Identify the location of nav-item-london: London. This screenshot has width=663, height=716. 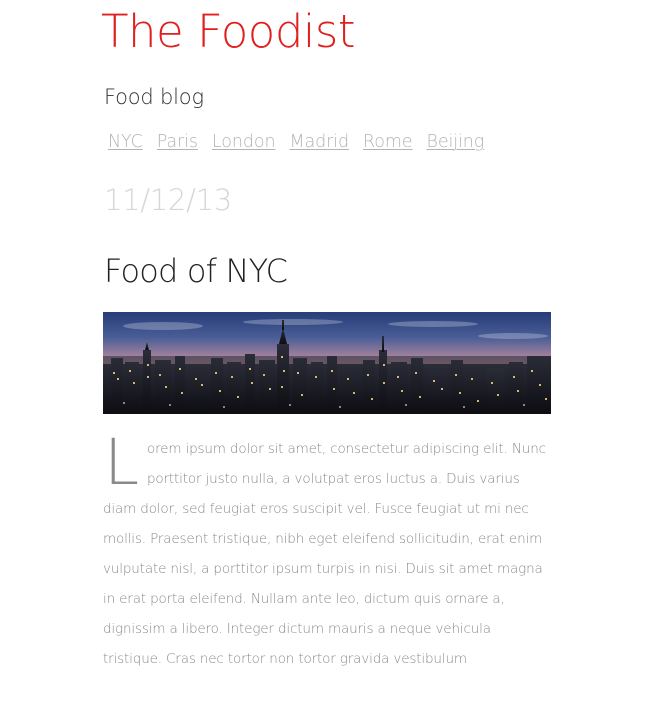
(244, 142).